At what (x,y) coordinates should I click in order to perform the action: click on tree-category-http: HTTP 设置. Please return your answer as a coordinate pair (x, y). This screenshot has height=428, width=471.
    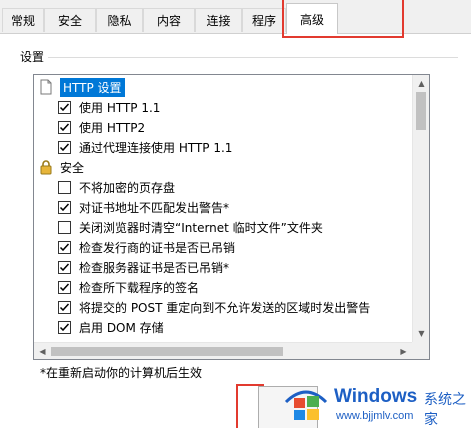
    Looking at the image, I should click on (223, 87).